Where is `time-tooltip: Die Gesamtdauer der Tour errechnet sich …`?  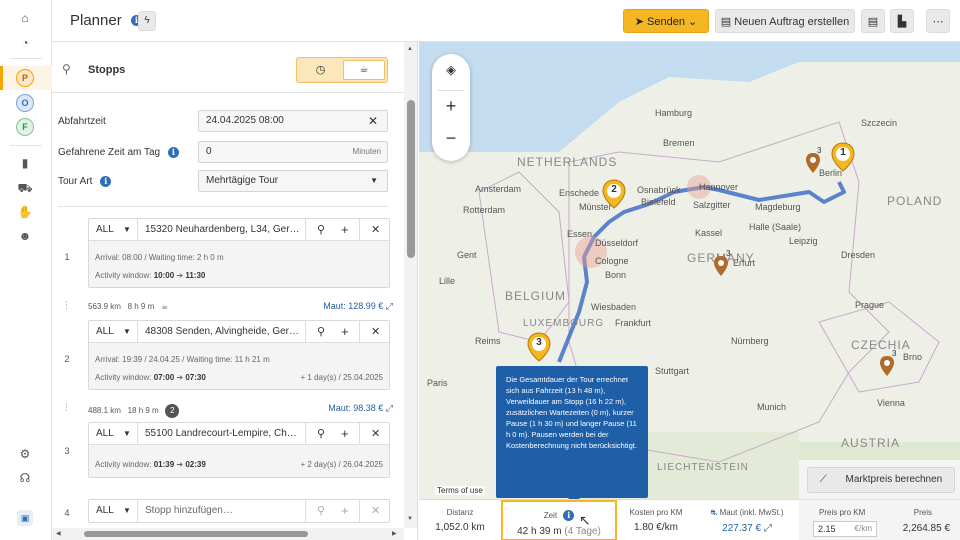
time-tooltip: Die Gesamtdauer der Tour errechnet sich … is located at coordinates (572, 435).